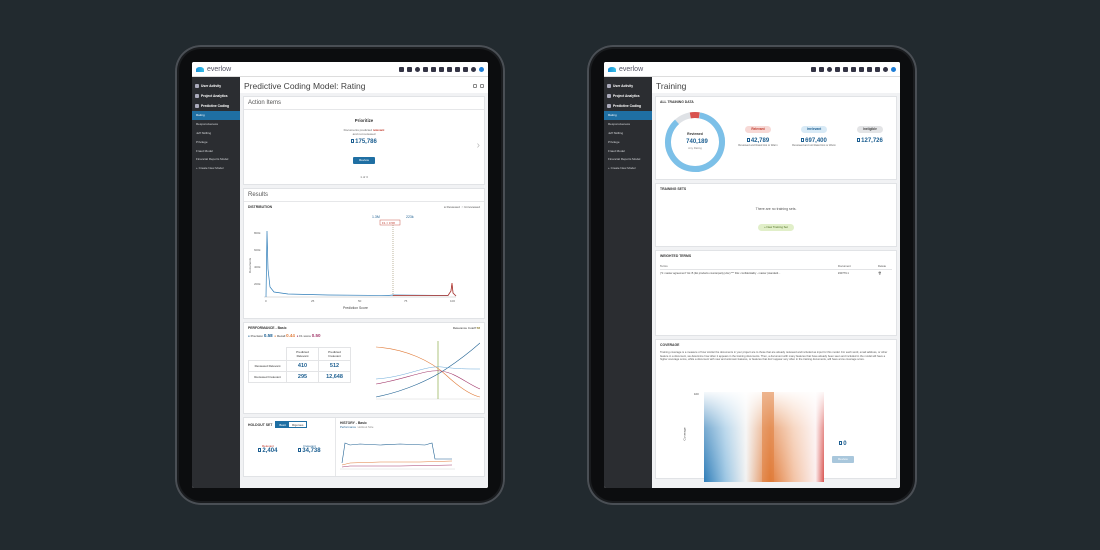 The height and width of the screenshot is (550, 1100). I want to click on xtick: 50, so click(360, 301).